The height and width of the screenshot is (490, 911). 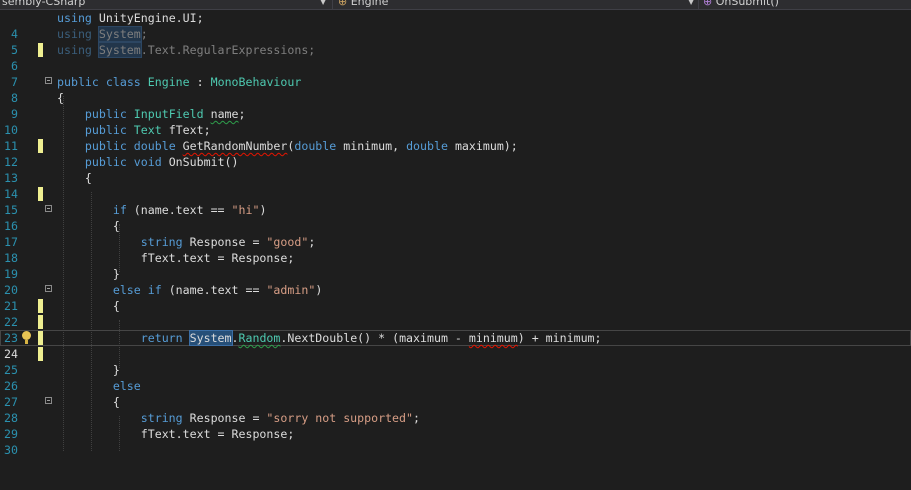 What do you see at coordinates (455, 297) in the screenshot?
I see `code-line: 21 else if (name.text == "admin")` at bounding box center [455, 297].